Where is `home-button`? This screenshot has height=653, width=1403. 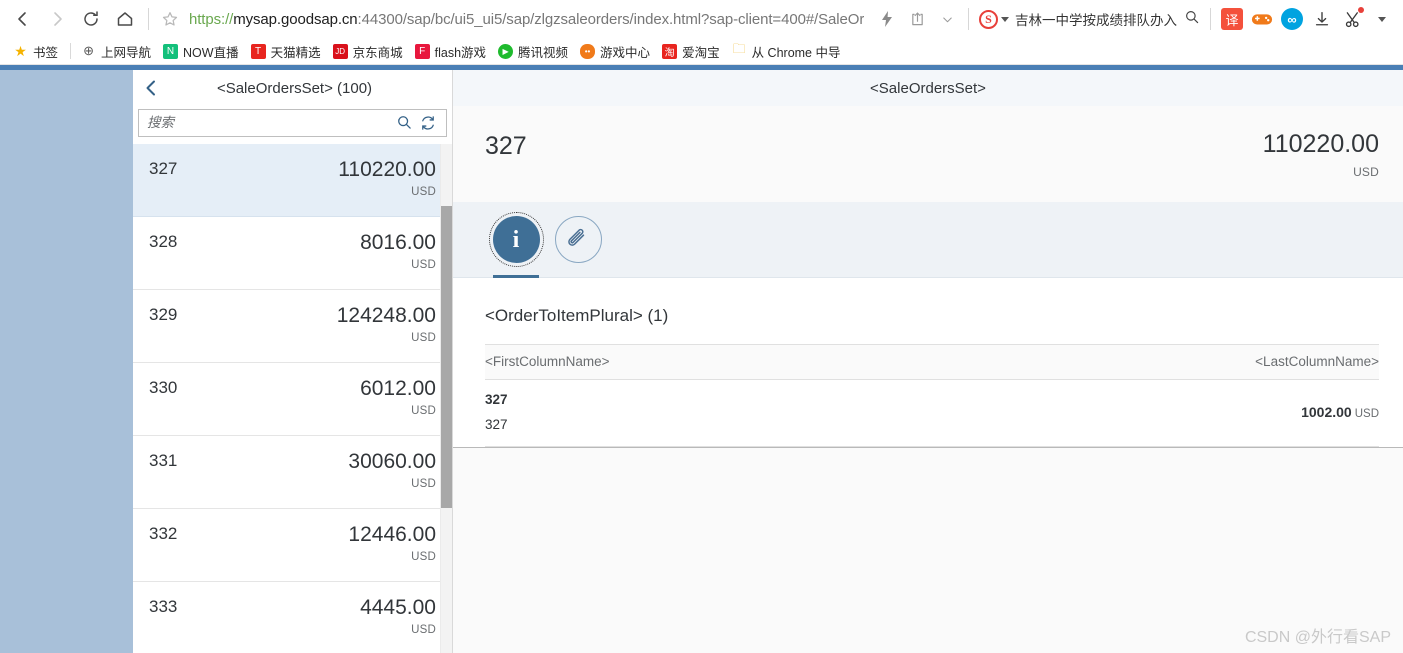
home-button is located at coordinates (125, 19).